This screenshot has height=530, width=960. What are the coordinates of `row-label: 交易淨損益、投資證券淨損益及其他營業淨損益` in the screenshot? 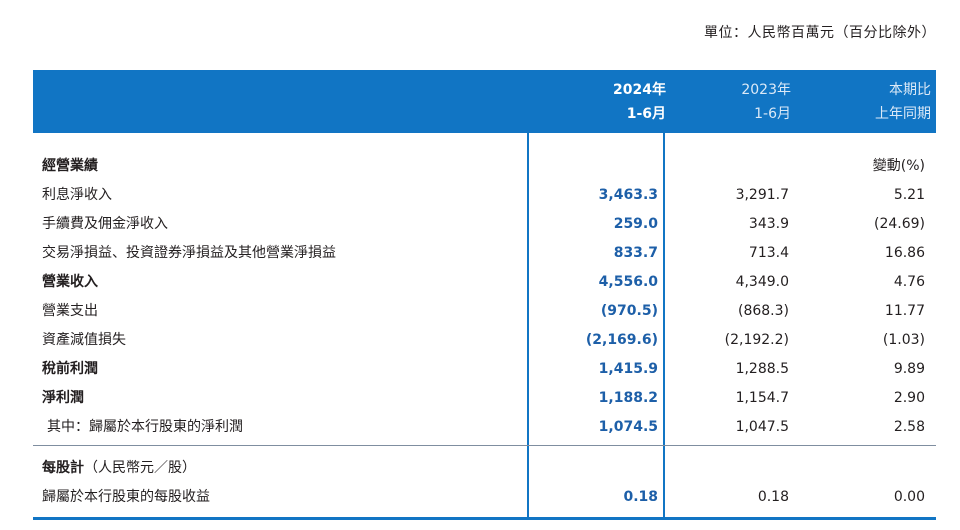 It's located at (189, 253).